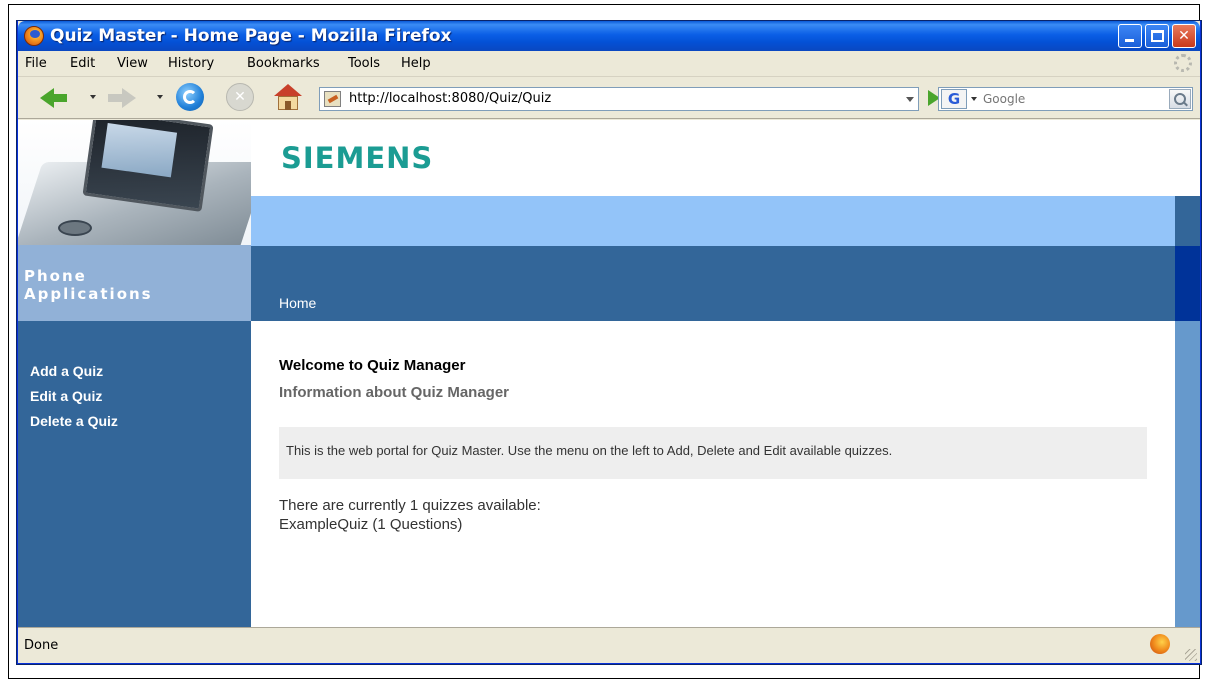  What do you see at coordinates (357, 158) in the screenshot?
I see `siemens-logo: SIEMENS` at bounding box center [357, 158].